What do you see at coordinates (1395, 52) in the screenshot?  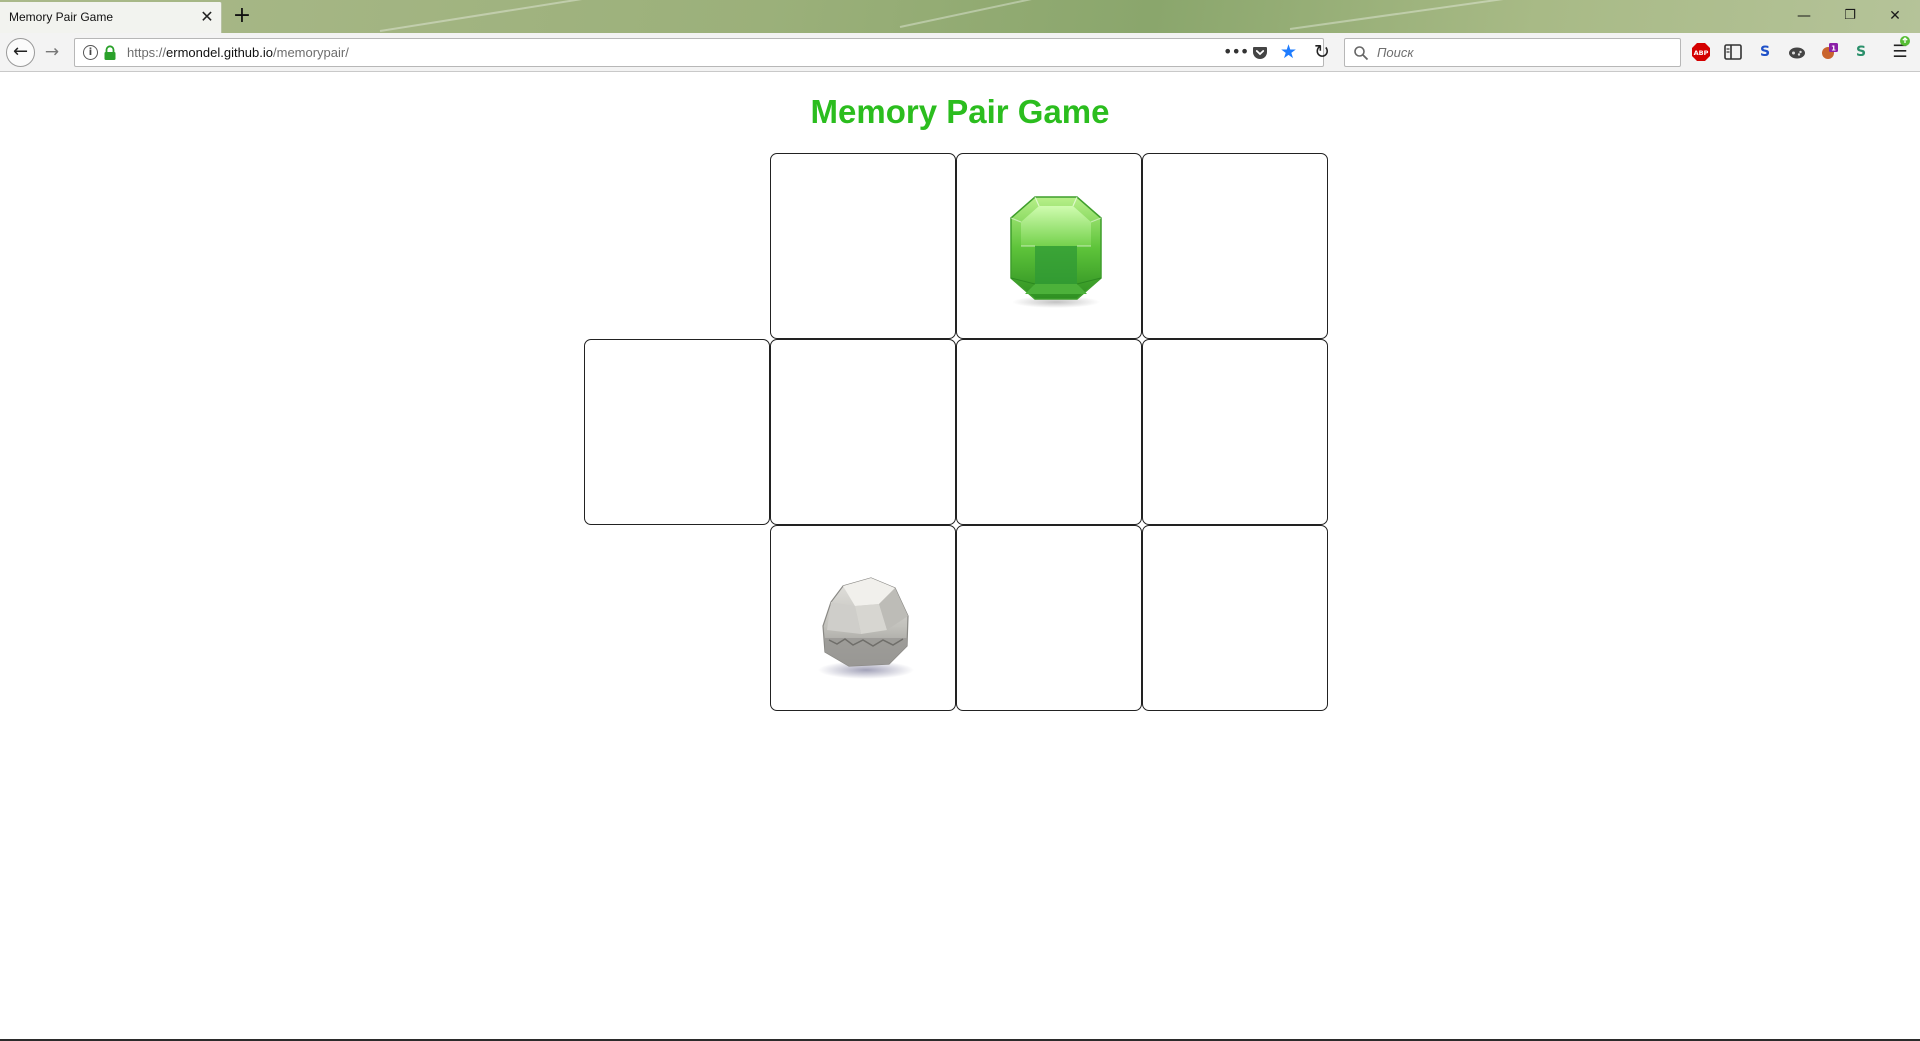 I see `search-placeholder: Поиск` at bounding box center [1395, 52].